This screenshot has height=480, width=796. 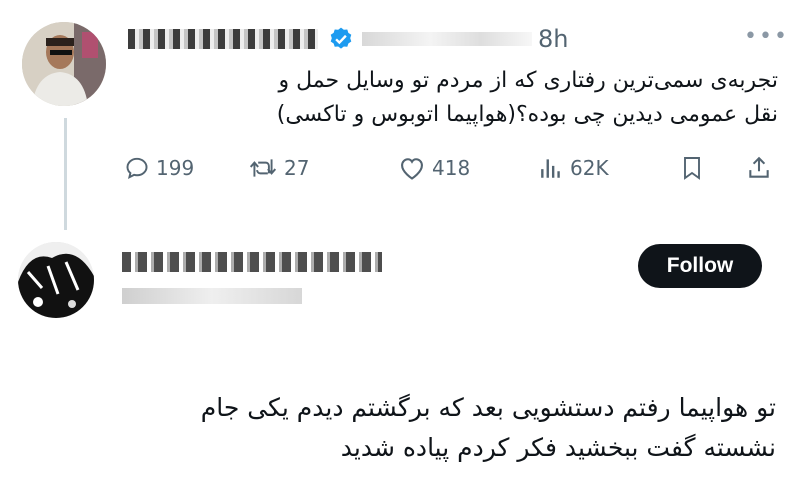 What do you see at coordinates (263, 168) in the screenshot?
I see `retweet-icon` at bounding box center [263, 168].